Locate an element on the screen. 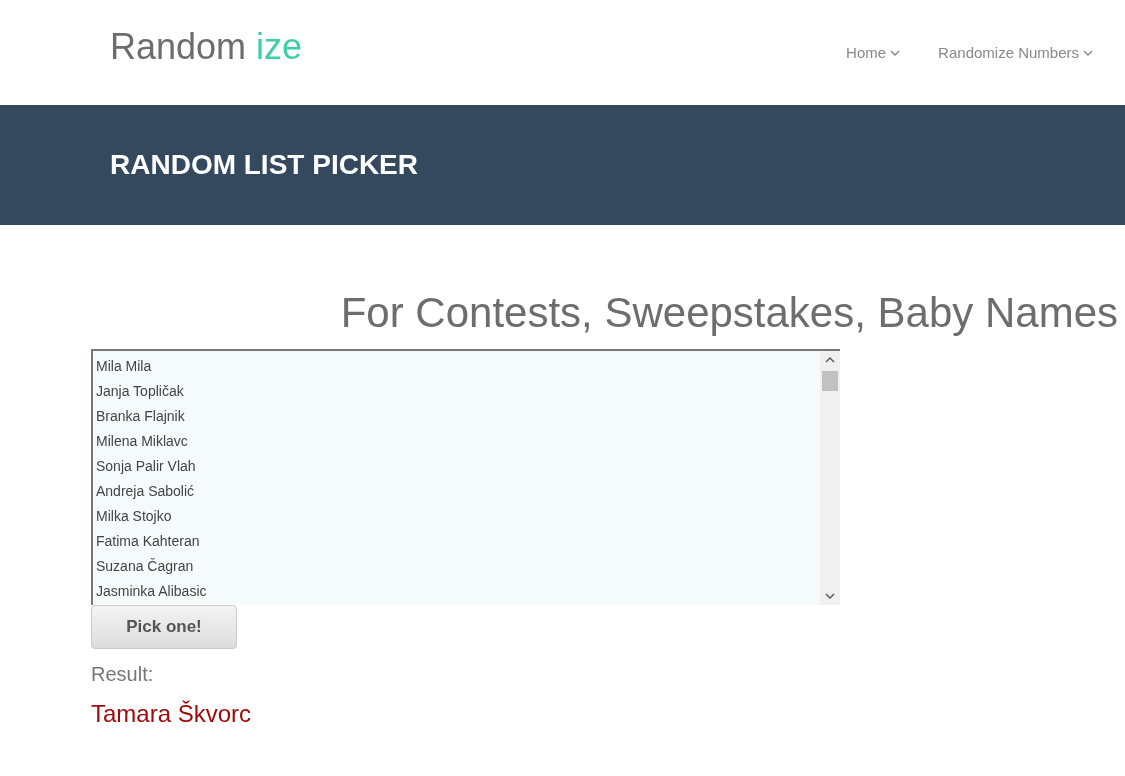 The width and height of the screenshot is (1125, 776). list-entry: Milena Miklavc is located at coordinates (142, 441).